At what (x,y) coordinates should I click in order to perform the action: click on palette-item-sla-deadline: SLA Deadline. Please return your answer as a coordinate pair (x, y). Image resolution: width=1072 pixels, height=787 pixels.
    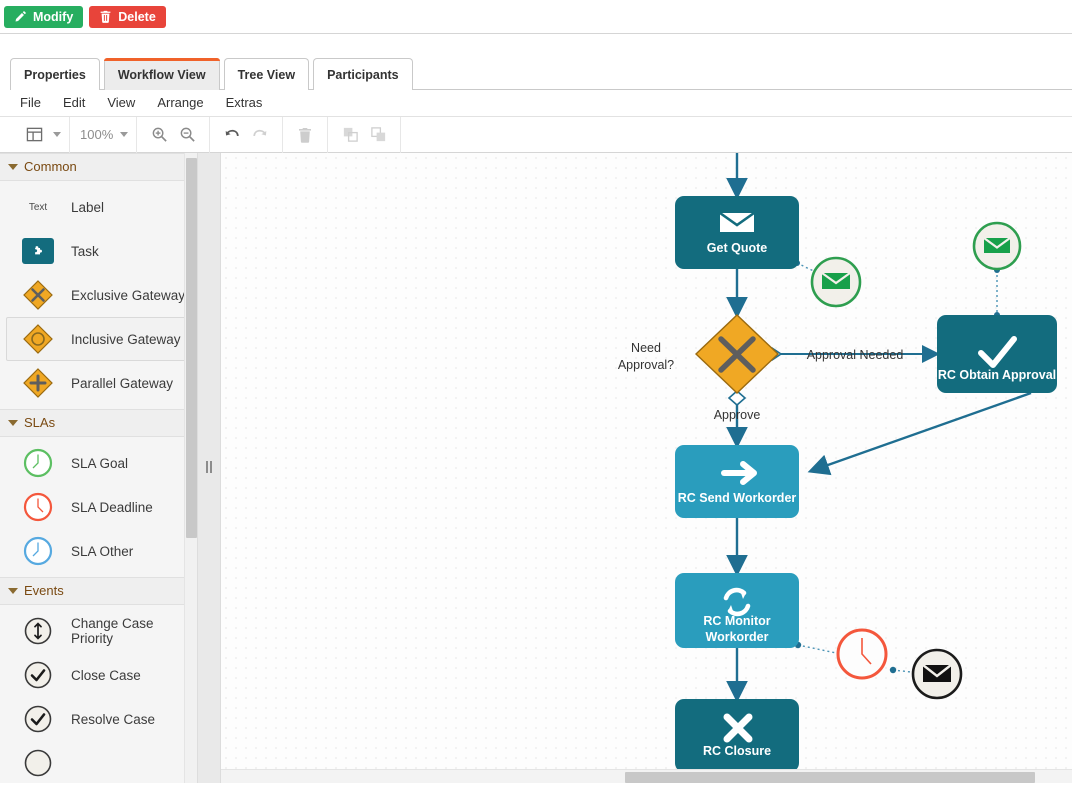
    Looking at the image, I should click on (98, 507).